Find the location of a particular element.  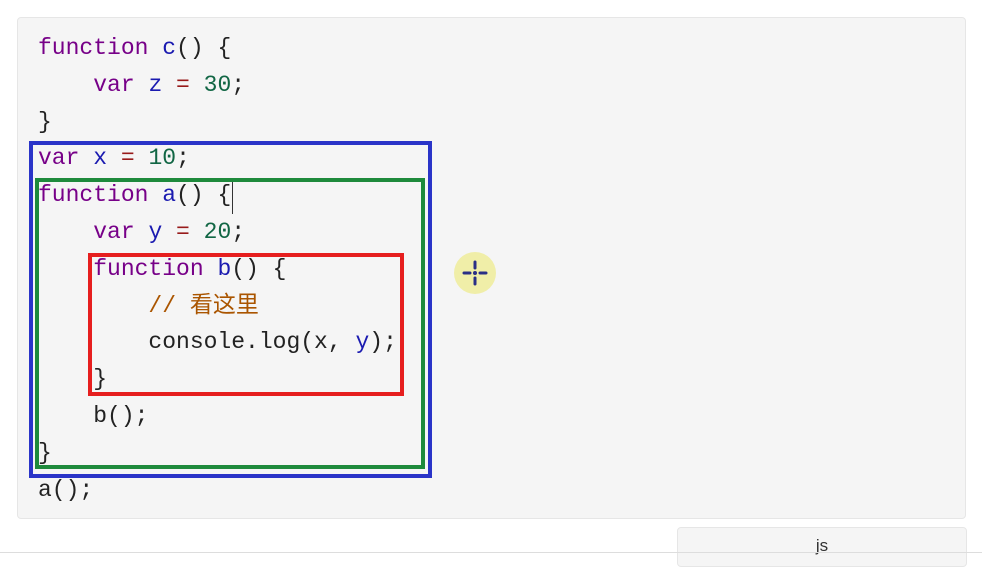

code-line: } is located at coordinates (217, 122).